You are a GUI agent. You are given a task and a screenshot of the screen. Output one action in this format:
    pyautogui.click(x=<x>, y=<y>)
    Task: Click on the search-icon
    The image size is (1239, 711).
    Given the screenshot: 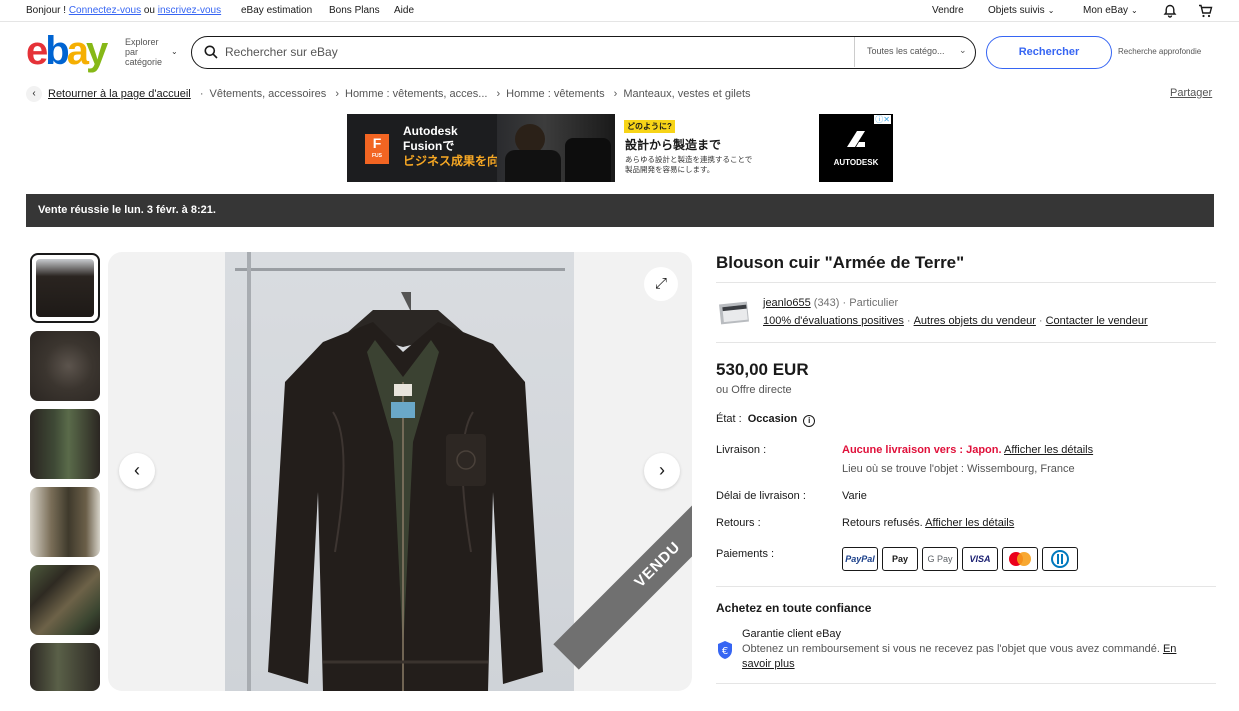 What is the action you would take?
    pyautogui.click(x=211, y=52)
    